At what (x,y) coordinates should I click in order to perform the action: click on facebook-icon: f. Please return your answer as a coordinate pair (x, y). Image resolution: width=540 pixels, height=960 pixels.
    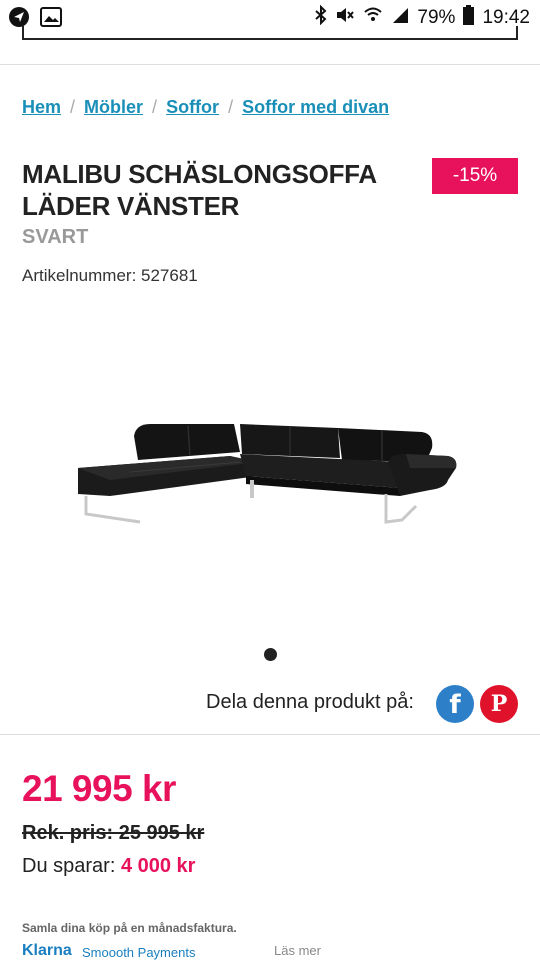
    Looking at the image, I should click on (455, 705).